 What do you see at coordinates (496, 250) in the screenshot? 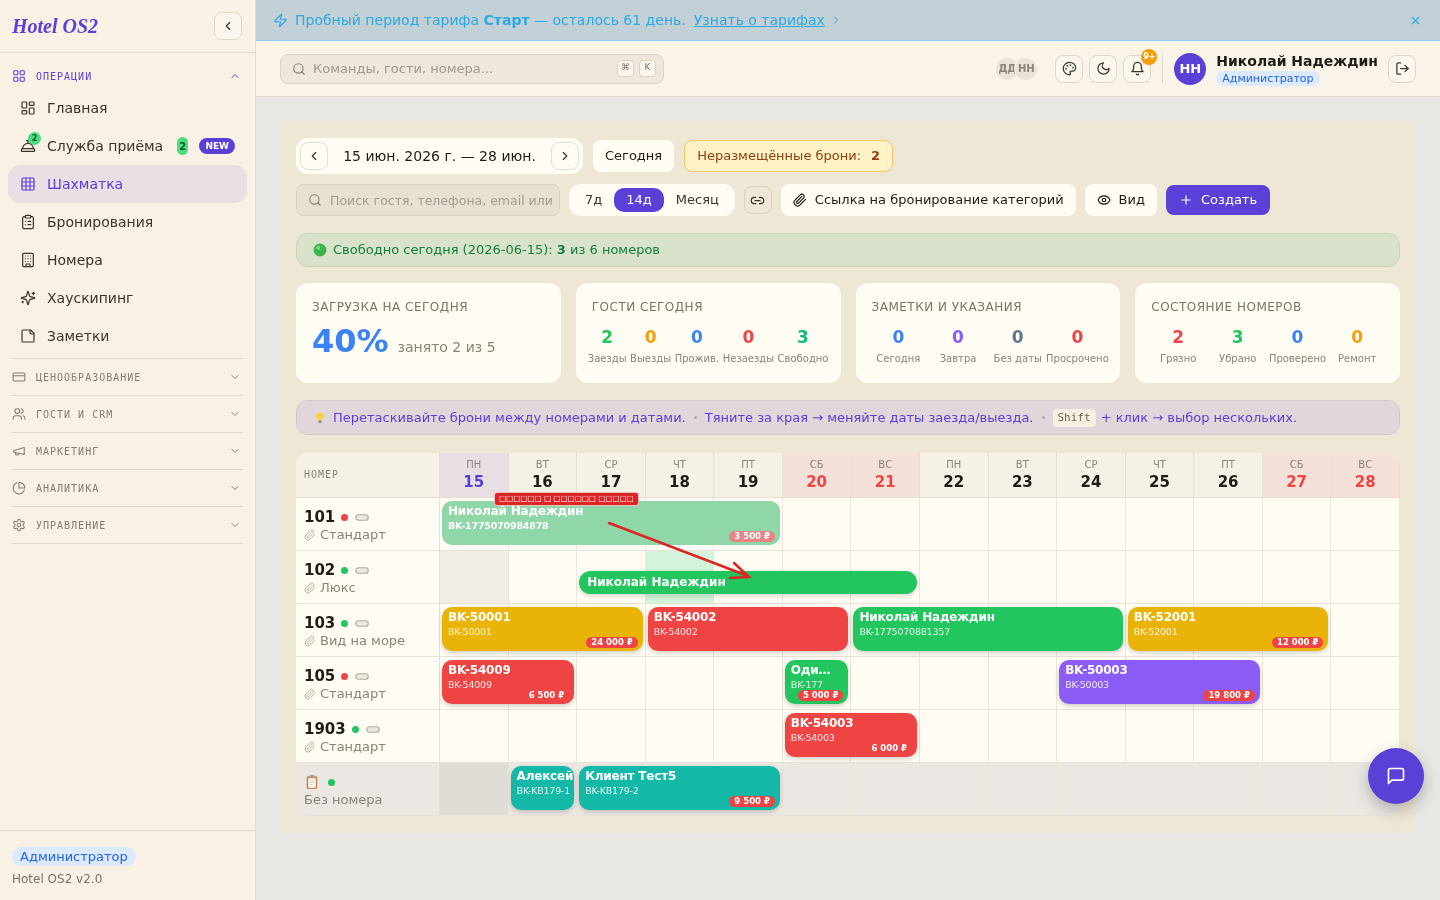
I see `availability-text: Свободно сегодня (2026-06-15): 3 из 6 номеров` at bounding box center [496, 250].